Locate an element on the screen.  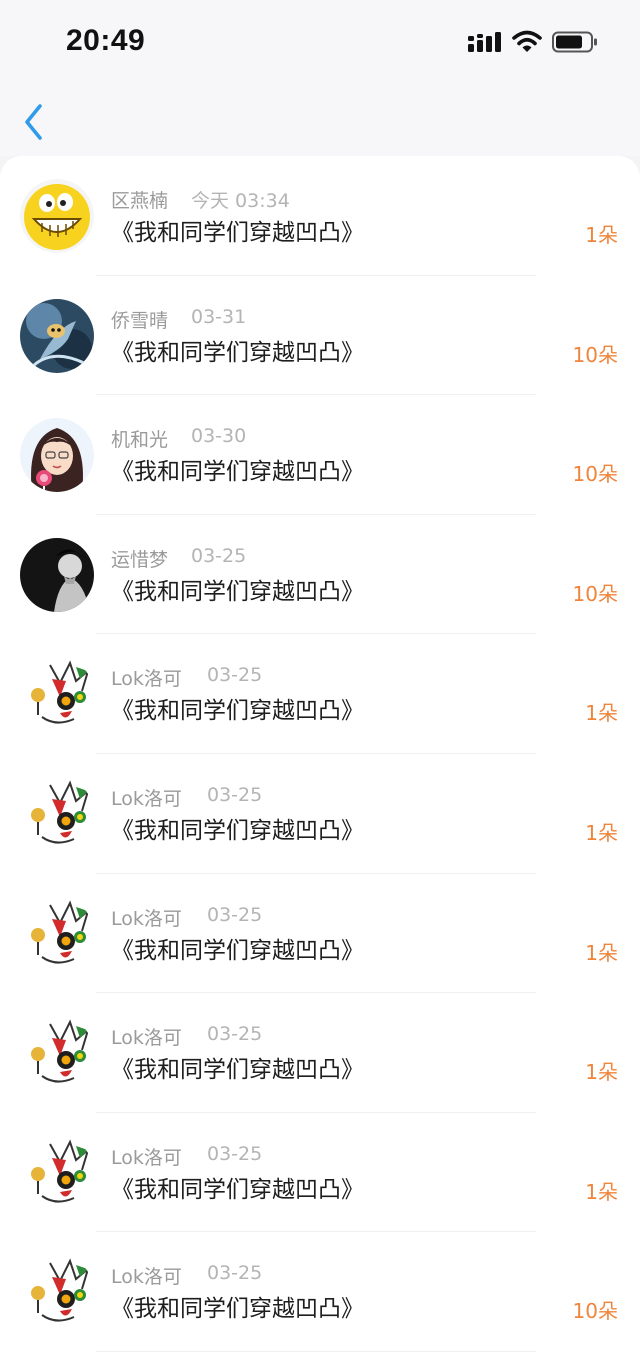
send-date: 今天 03:34 is located at coordinates (240, 201).